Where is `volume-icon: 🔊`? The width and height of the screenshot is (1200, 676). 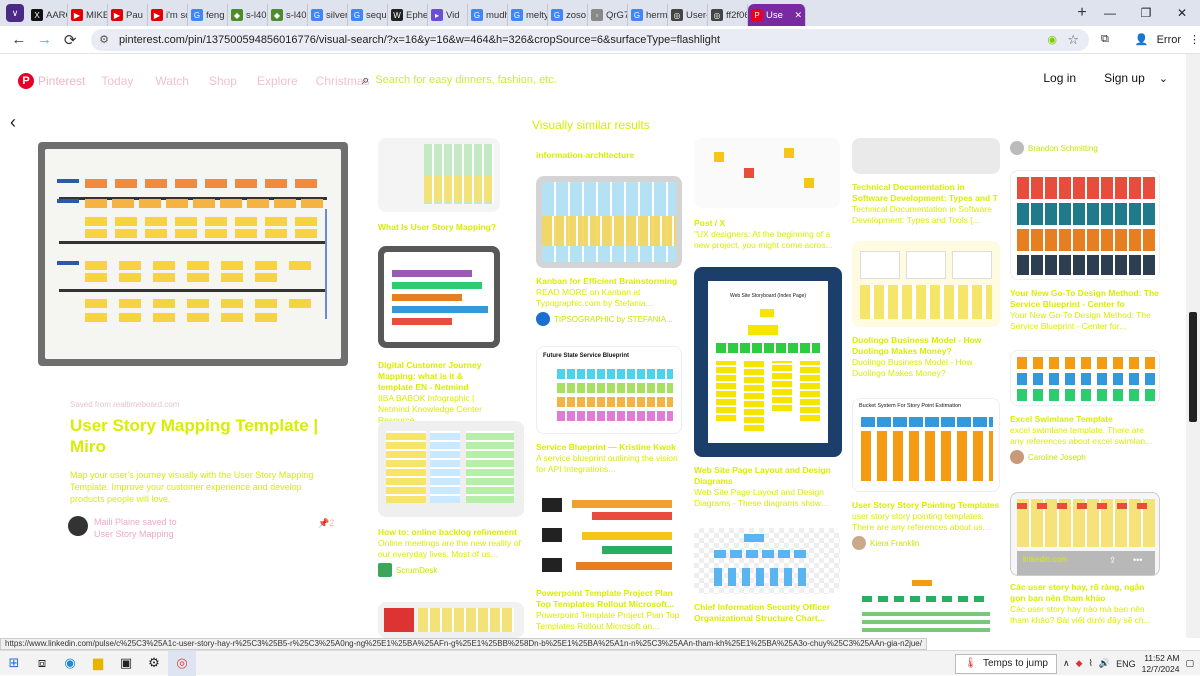
volume-icon: 🔊 is located at coordinates (1104, 663).